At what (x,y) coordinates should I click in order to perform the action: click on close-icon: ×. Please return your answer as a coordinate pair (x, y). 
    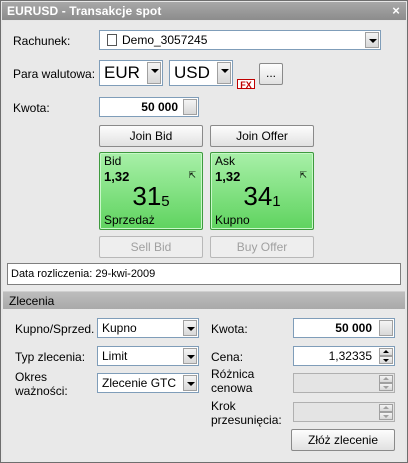
    Looking at the image, I should click on (396, 10).